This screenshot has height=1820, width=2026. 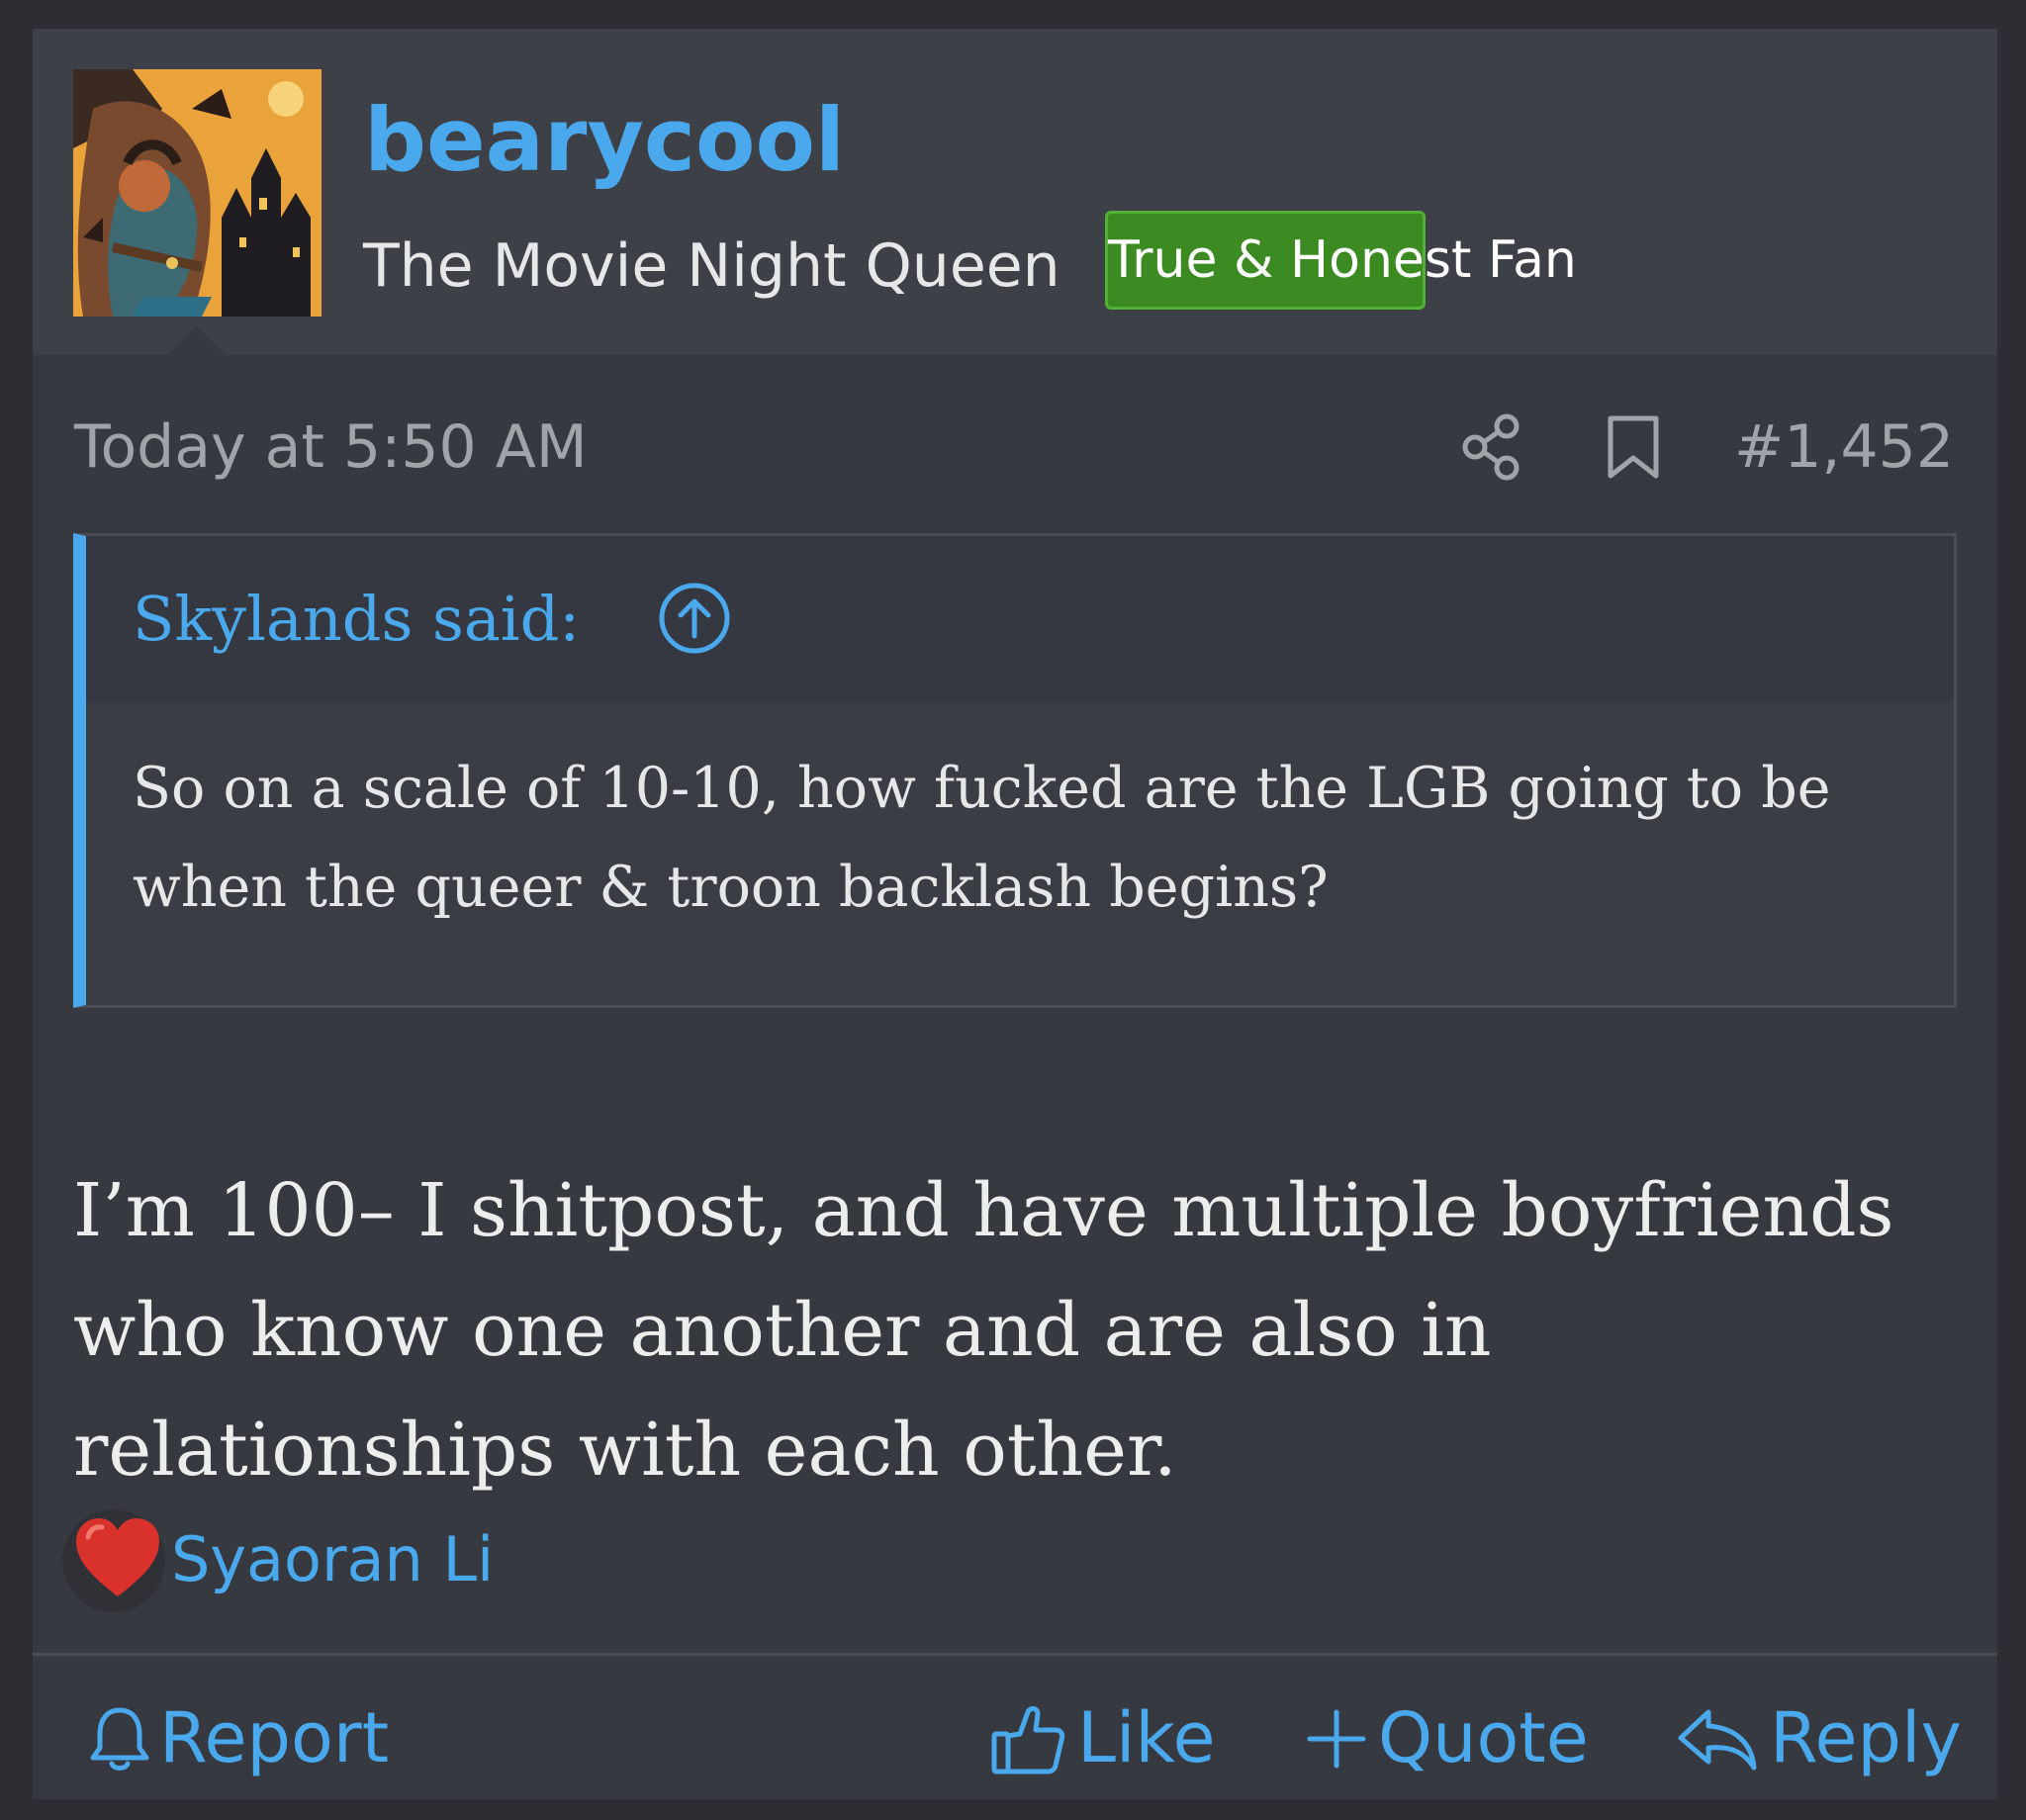 What do you see at coordinates (604, 140) in the screenshot?
I see `username-link: bearycool` at bounding box center [604, 140].